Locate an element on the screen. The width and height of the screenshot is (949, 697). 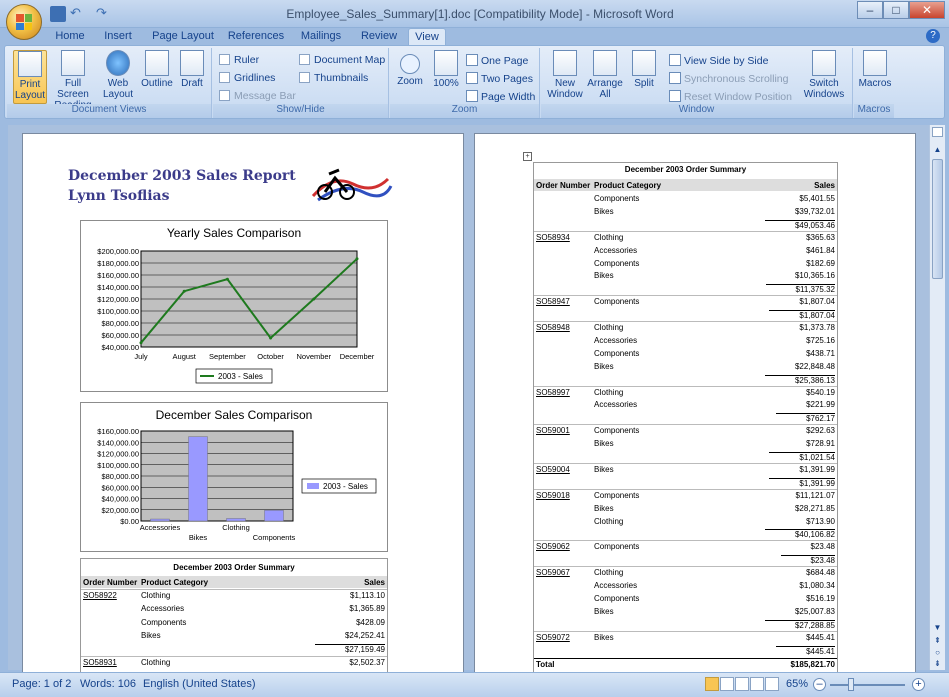
minimize-button: – is located at coordinates (870, 10).